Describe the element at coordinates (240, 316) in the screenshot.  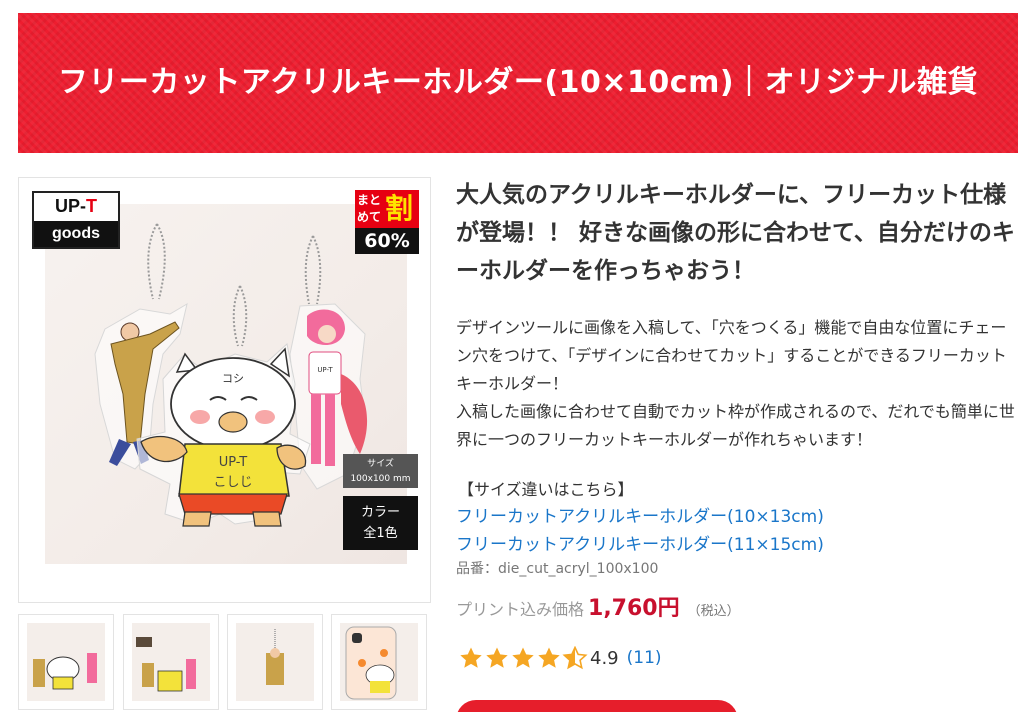
I see `ball-chain-center` at that location.